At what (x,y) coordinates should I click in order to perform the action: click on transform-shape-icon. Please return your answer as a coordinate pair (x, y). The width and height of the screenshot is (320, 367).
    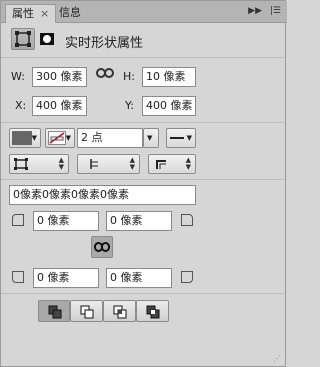
    Looking at the image, I should click on (23, 39).